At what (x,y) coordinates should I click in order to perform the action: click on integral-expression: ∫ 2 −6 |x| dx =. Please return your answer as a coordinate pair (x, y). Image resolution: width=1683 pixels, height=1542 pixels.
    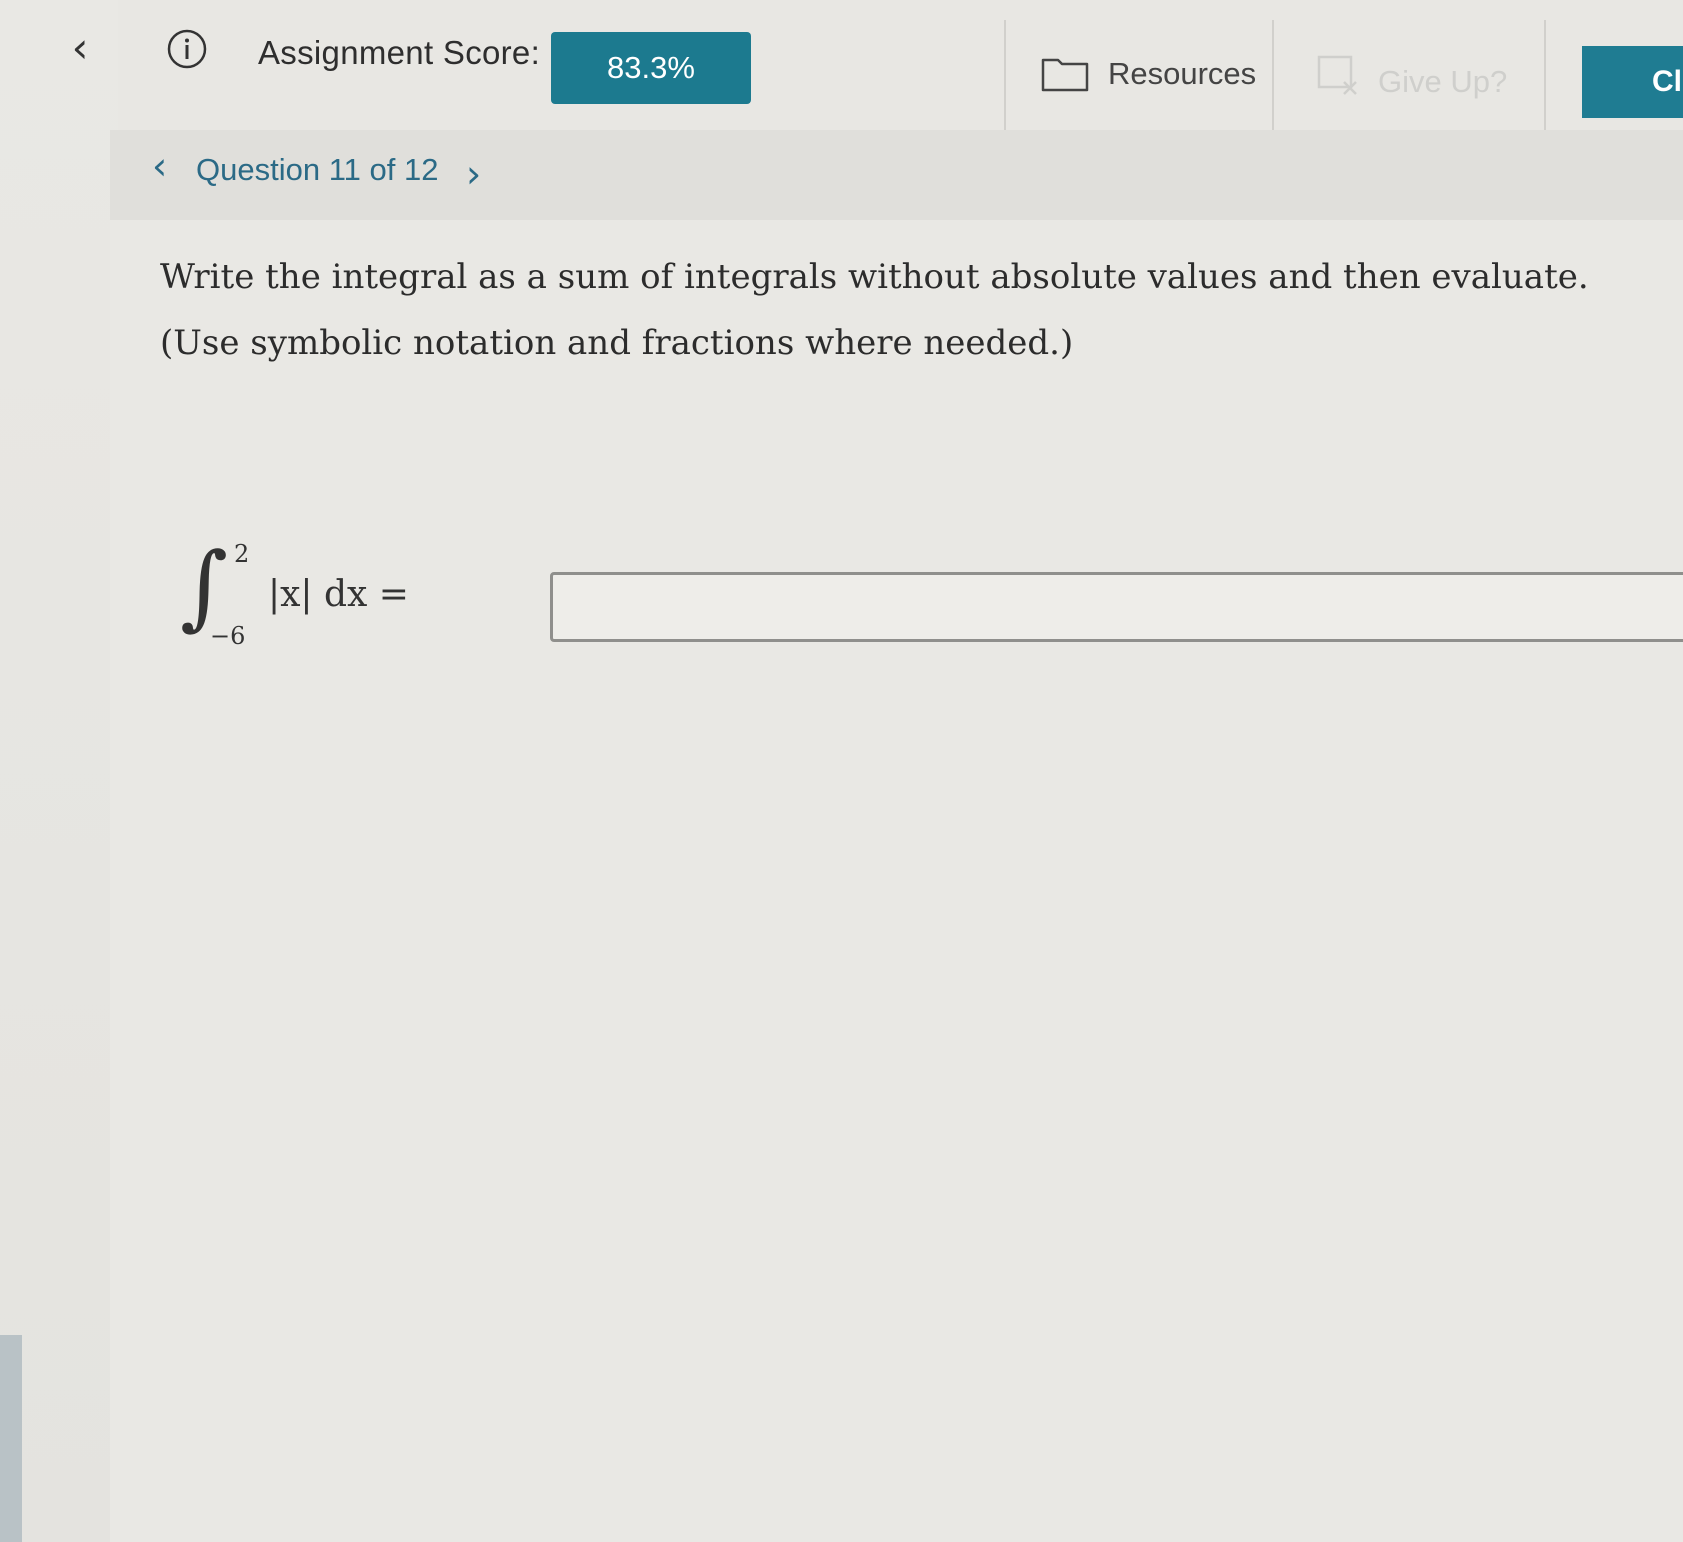
    Looking at the image, I should click on (345, 591).